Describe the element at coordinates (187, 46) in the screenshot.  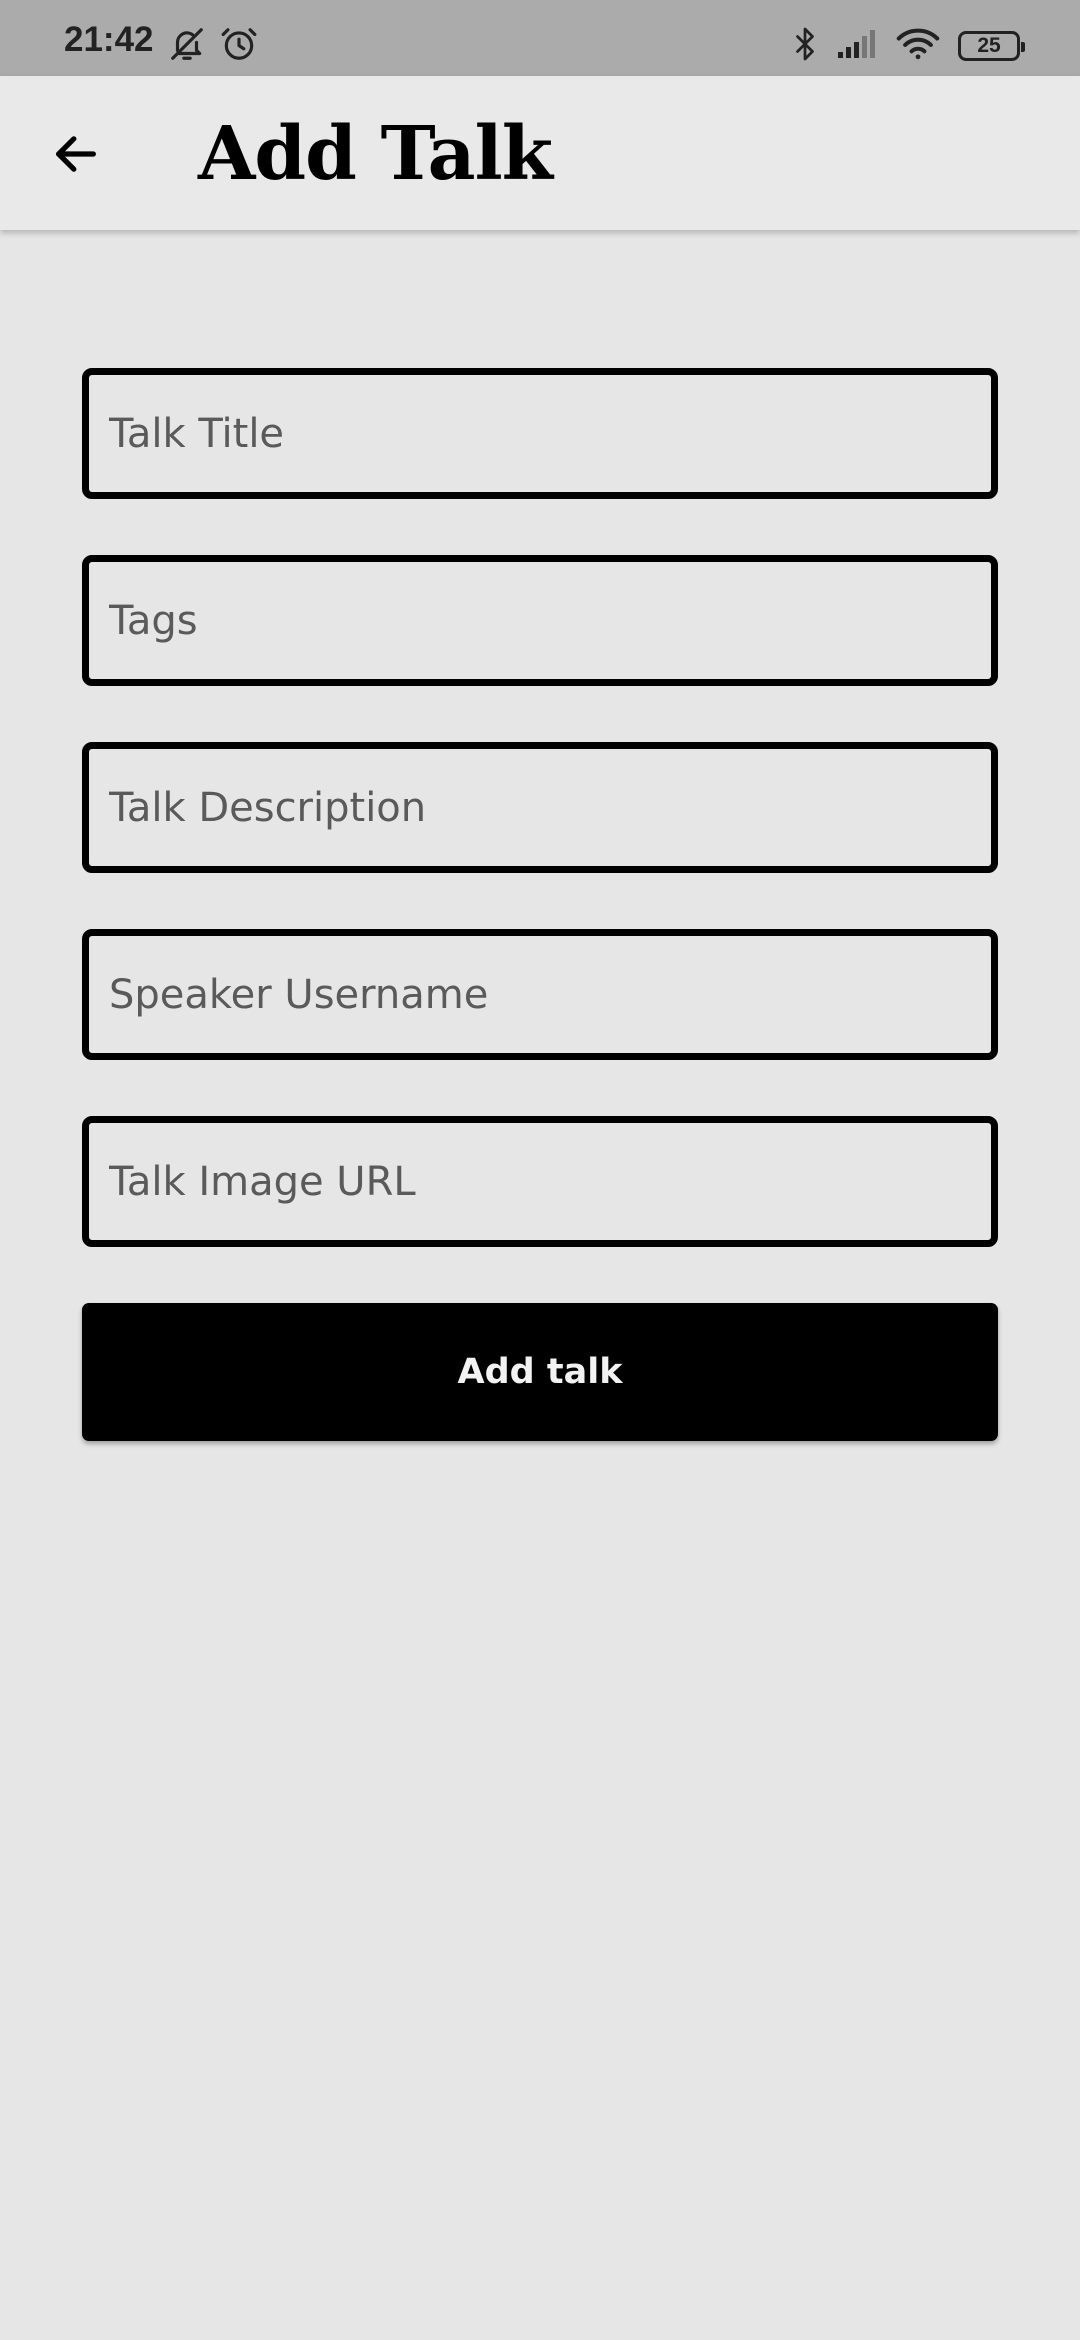
I see `bell-off-icon` at that location.